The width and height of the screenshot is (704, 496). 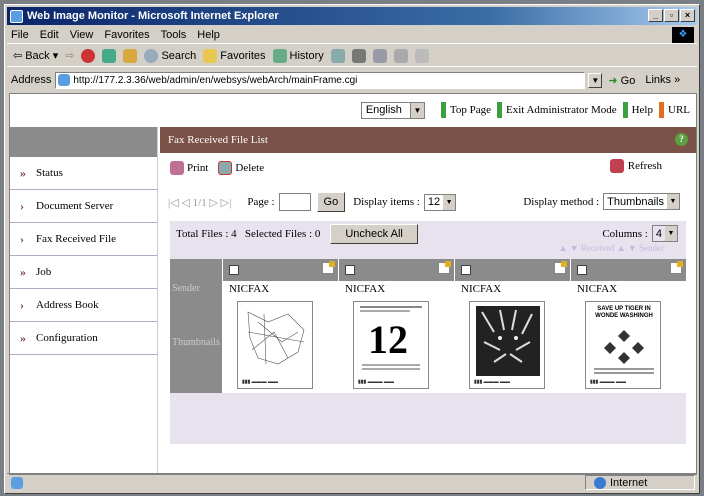 I want to click on home-icon, so click(x=130, y=55).